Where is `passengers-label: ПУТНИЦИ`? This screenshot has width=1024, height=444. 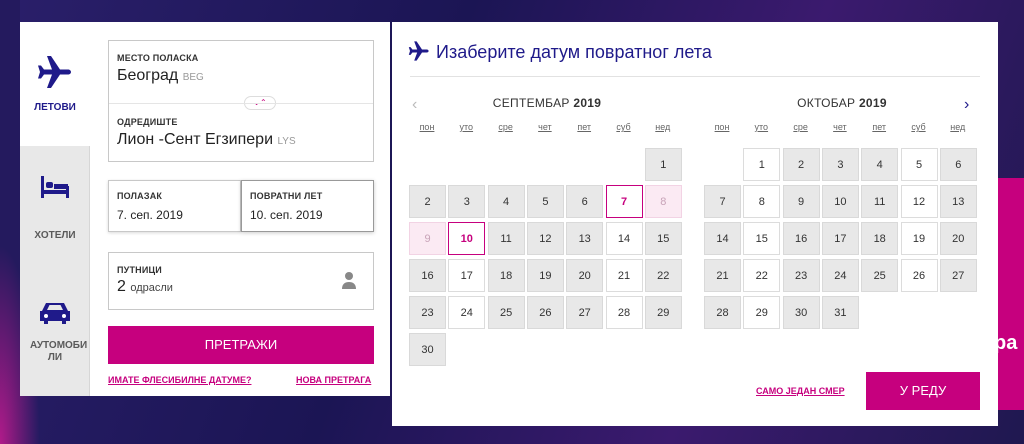
passengers-label: ПУТНИЦИ is located at coordinates (139, 270).